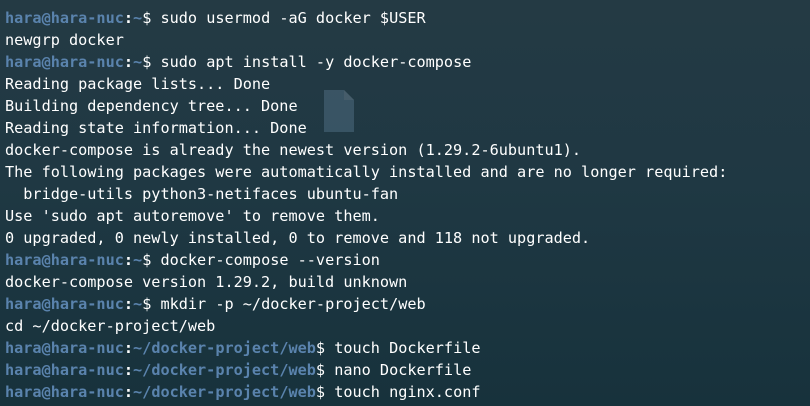  What do you see at coordinates (407, 326) in the screenshot?
I see `output-line: cd ~/docker-project/web` at bounding box center [407, 326].